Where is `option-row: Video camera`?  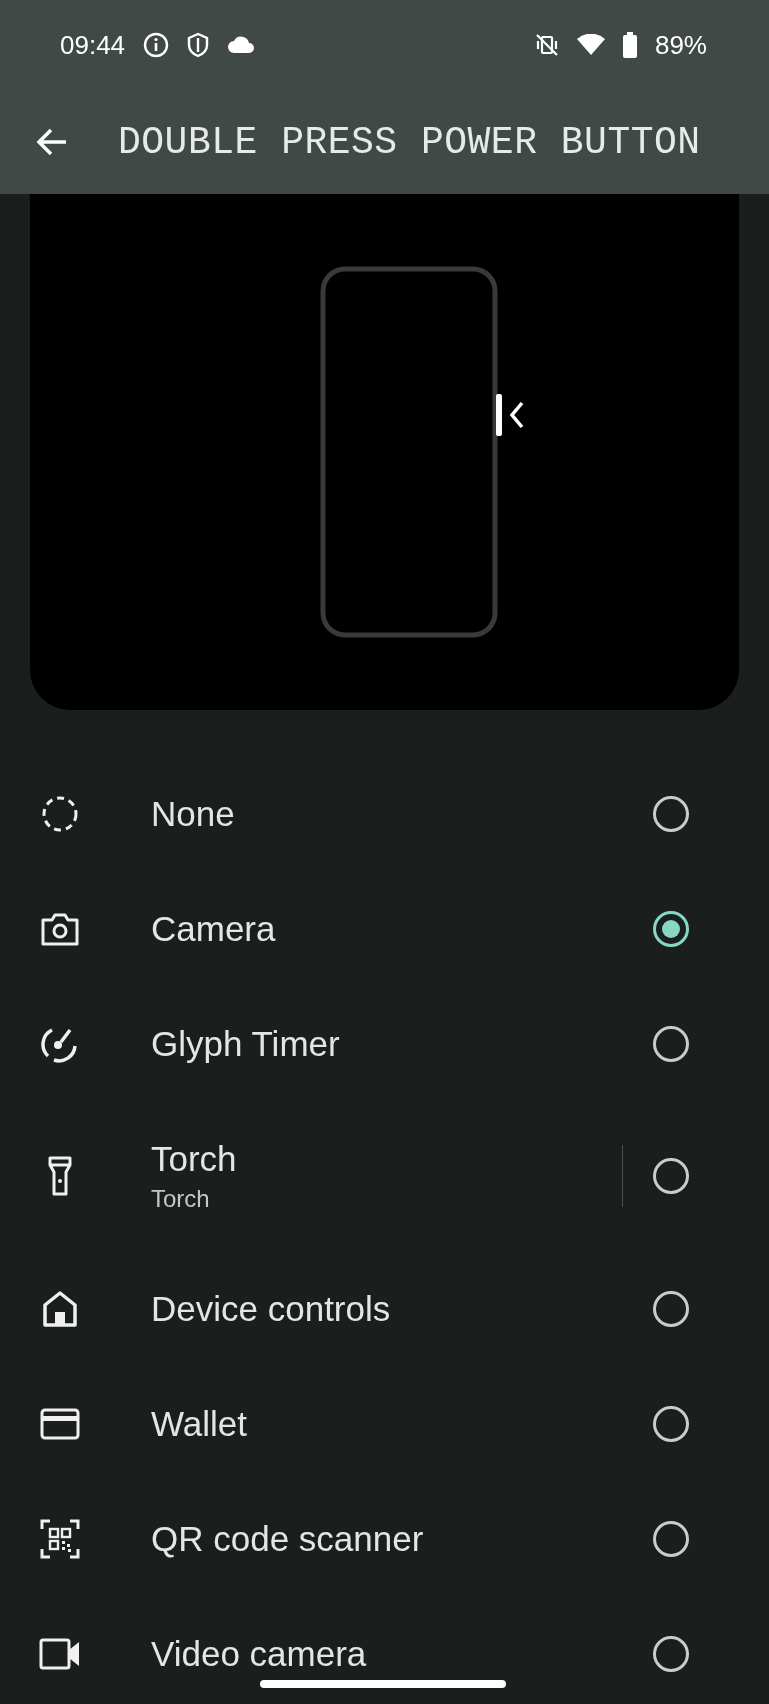 option-row: Video camera is located at coordinates (384, 1650).